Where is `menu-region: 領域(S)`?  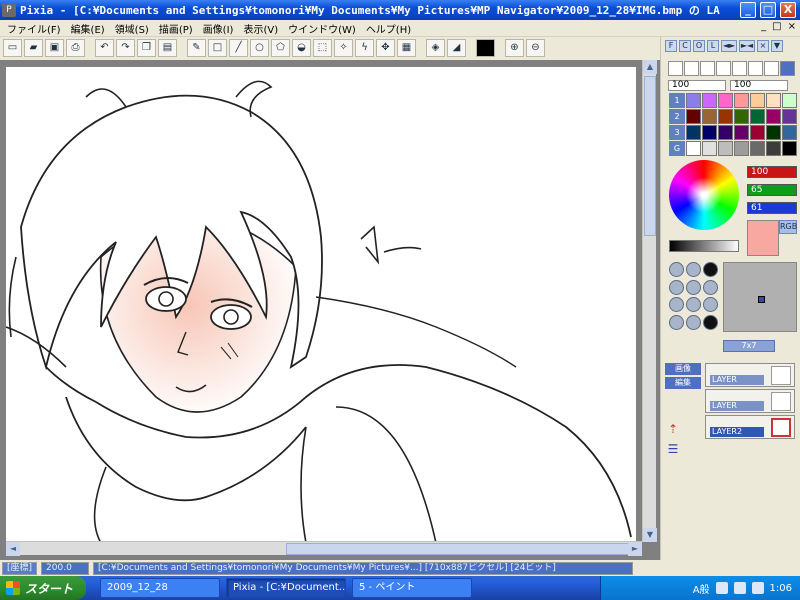
menu-region: 領域(S) is located at coordinates (132, 28).